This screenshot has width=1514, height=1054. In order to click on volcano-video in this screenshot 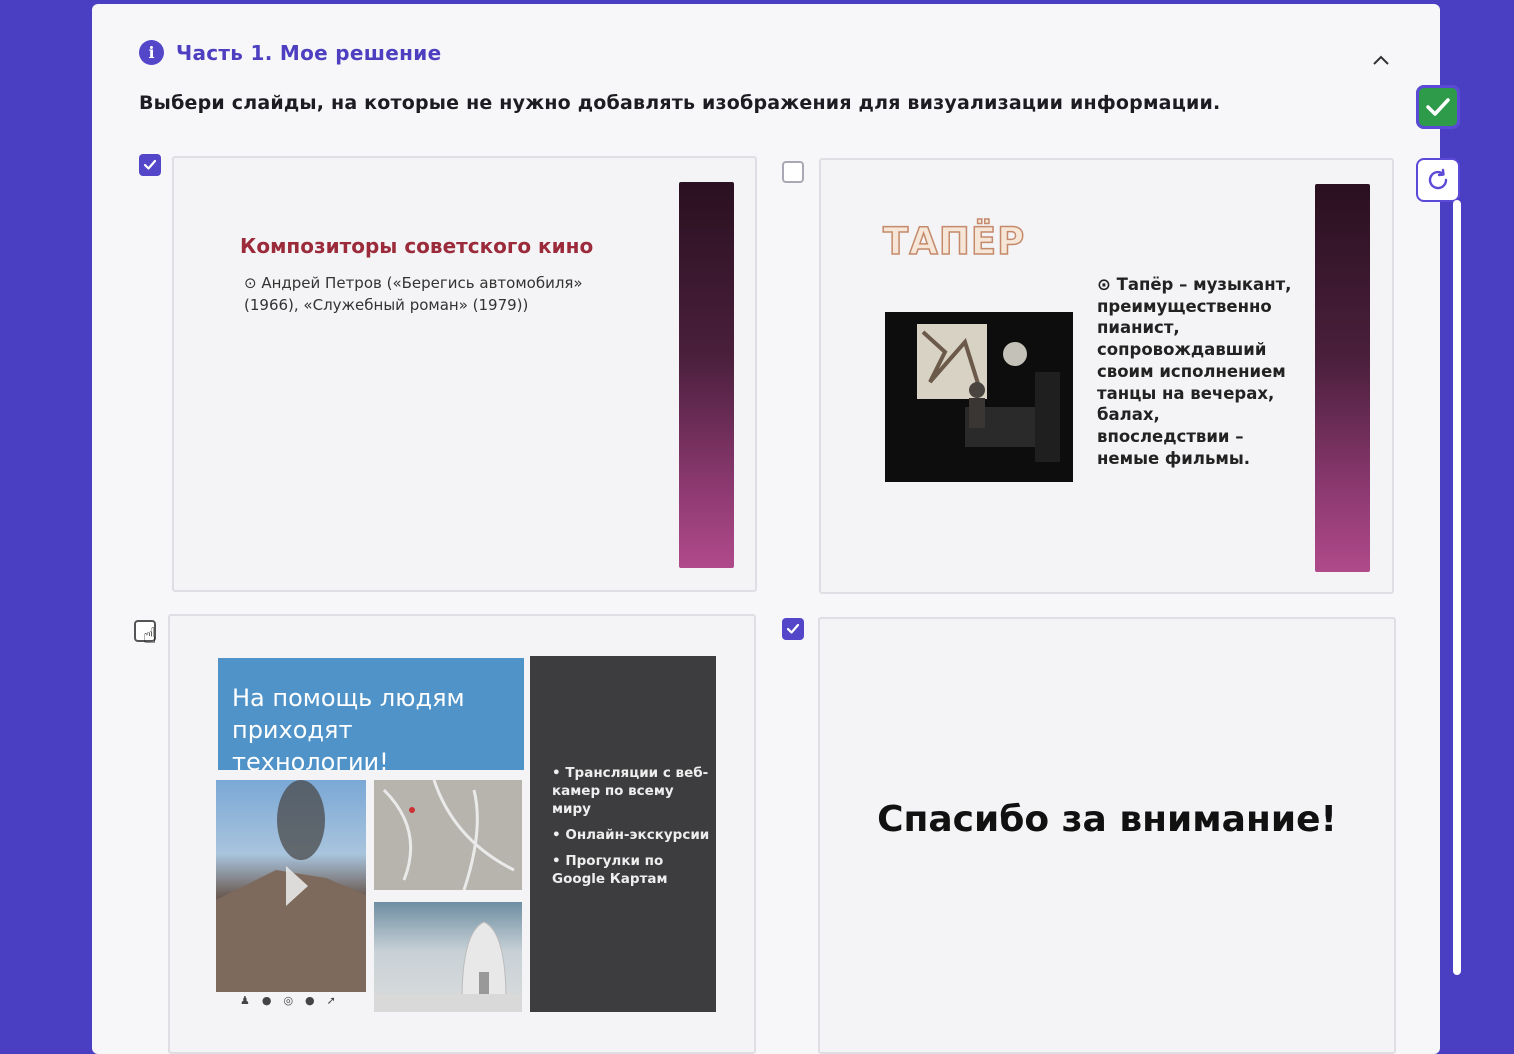, I will do `click(291, 886)`.